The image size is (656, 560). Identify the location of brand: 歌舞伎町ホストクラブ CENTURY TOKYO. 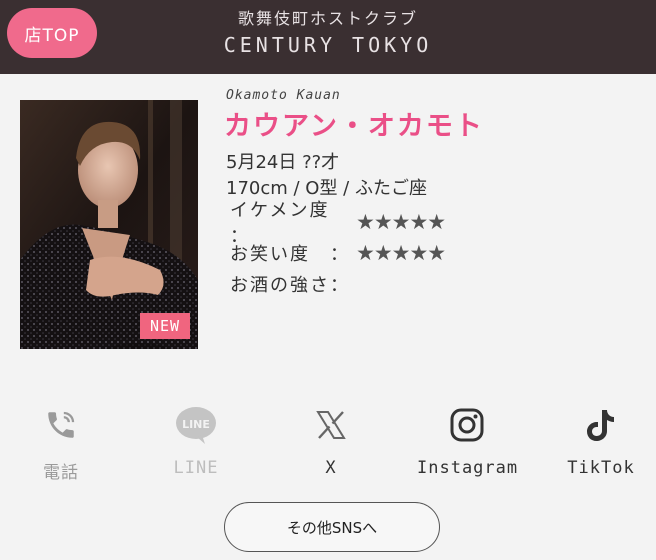
(328, 33).